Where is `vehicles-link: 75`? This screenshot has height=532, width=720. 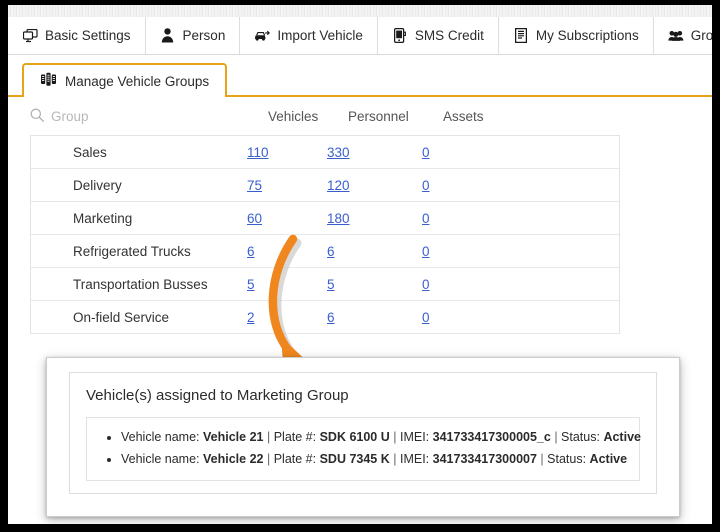
vehicles-link: 75 is located at coordinates (254, 185).